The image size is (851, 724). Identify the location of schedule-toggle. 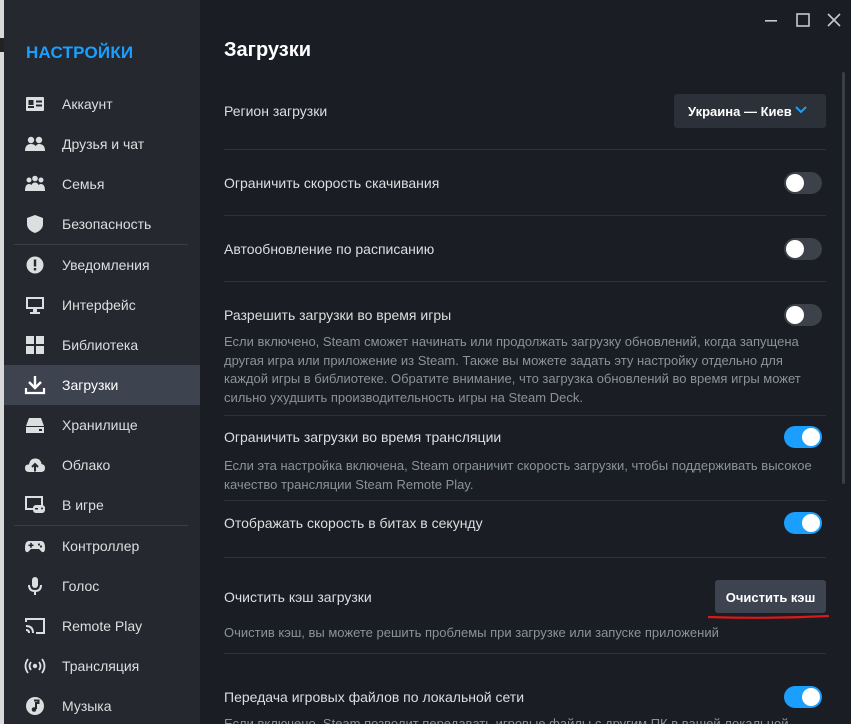
(803, 249).